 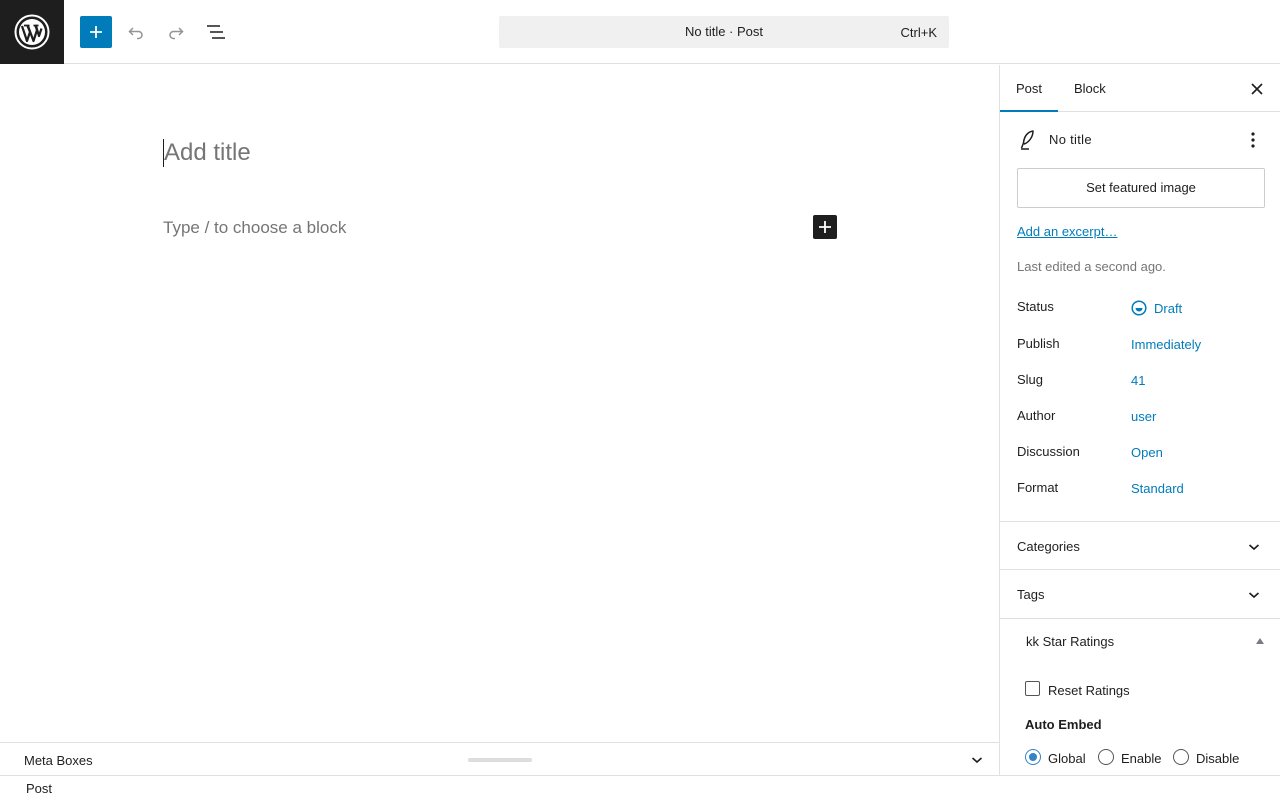 What do you see at coordinates (1070, 641) in the screenshot?
I see `kk-star-ratings-title: kk Star Ratings` at bounding box center [1070, 641].